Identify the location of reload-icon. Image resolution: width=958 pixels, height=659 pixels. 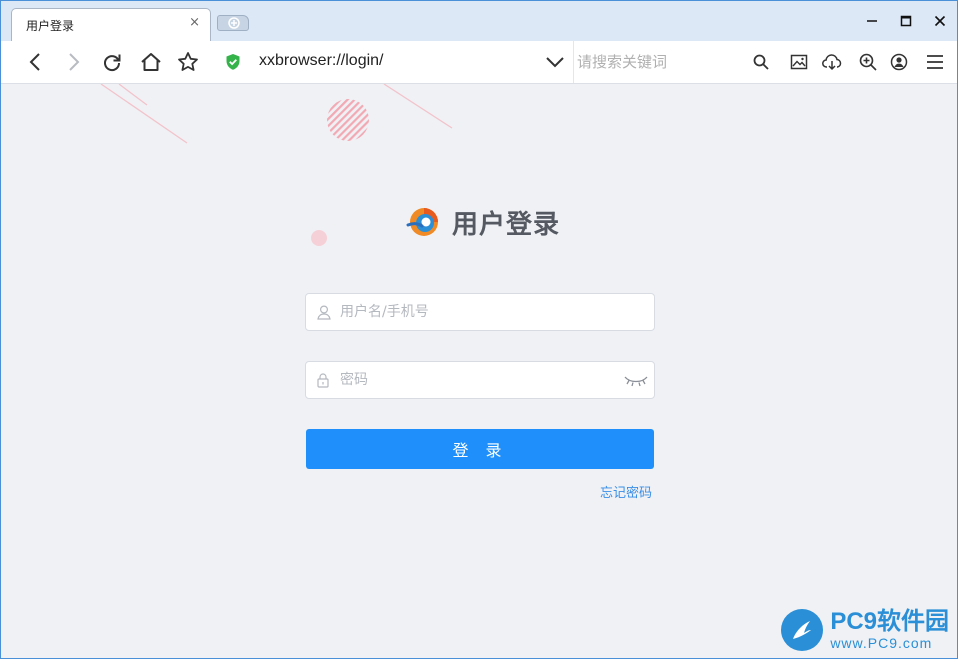
(112, 63).